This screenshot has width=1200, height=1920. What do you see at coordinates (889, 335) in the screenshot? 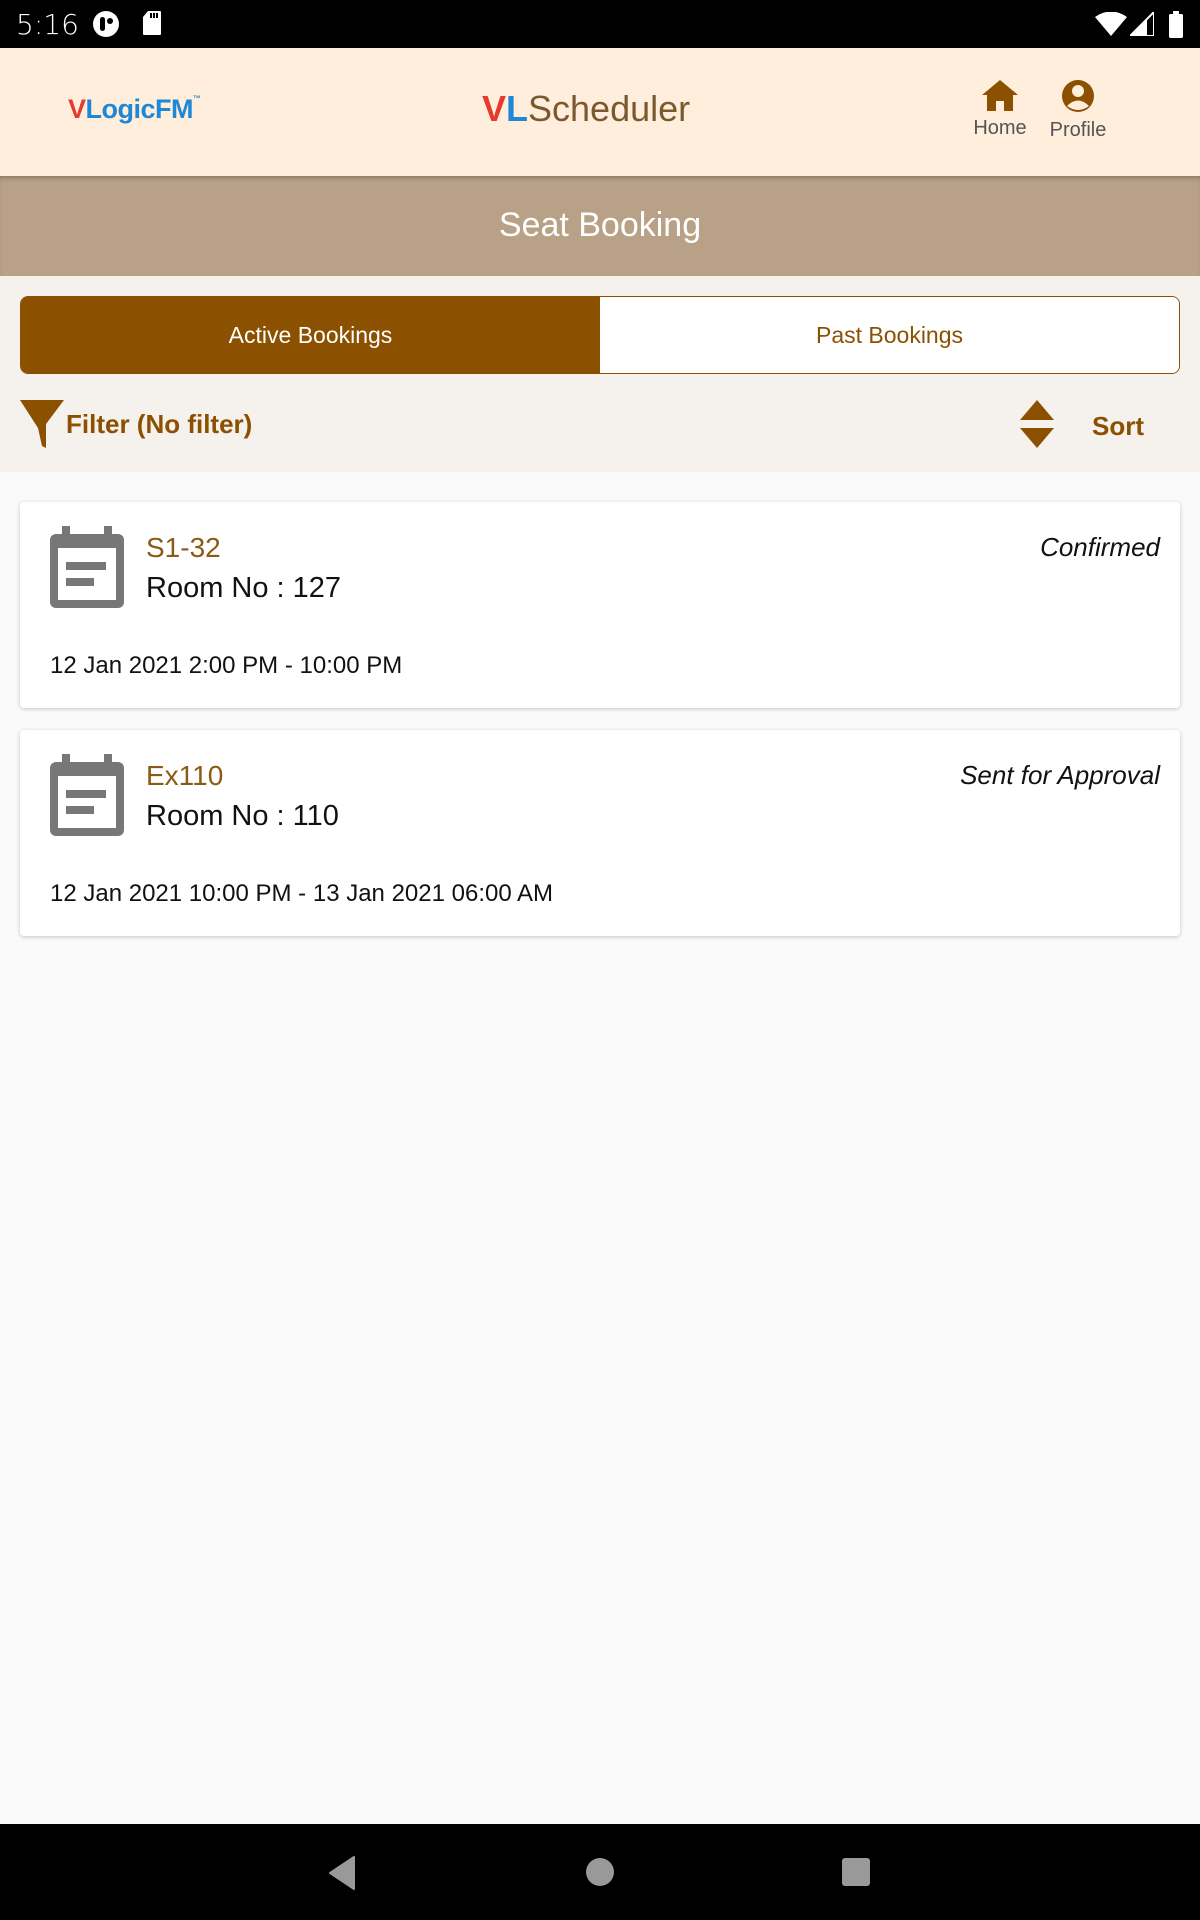
I see `tab-past-bookings: Past Bookings` at bounding box center [889, 335].